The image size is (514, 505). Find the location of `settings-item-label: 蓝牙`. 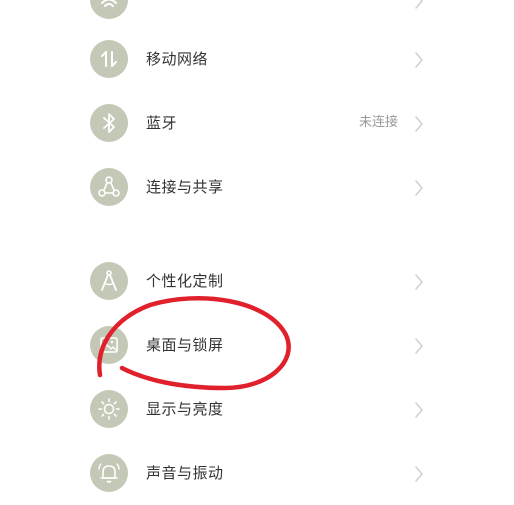

settings-item-label: 蓝牙 is located at coordinates (162, 123).